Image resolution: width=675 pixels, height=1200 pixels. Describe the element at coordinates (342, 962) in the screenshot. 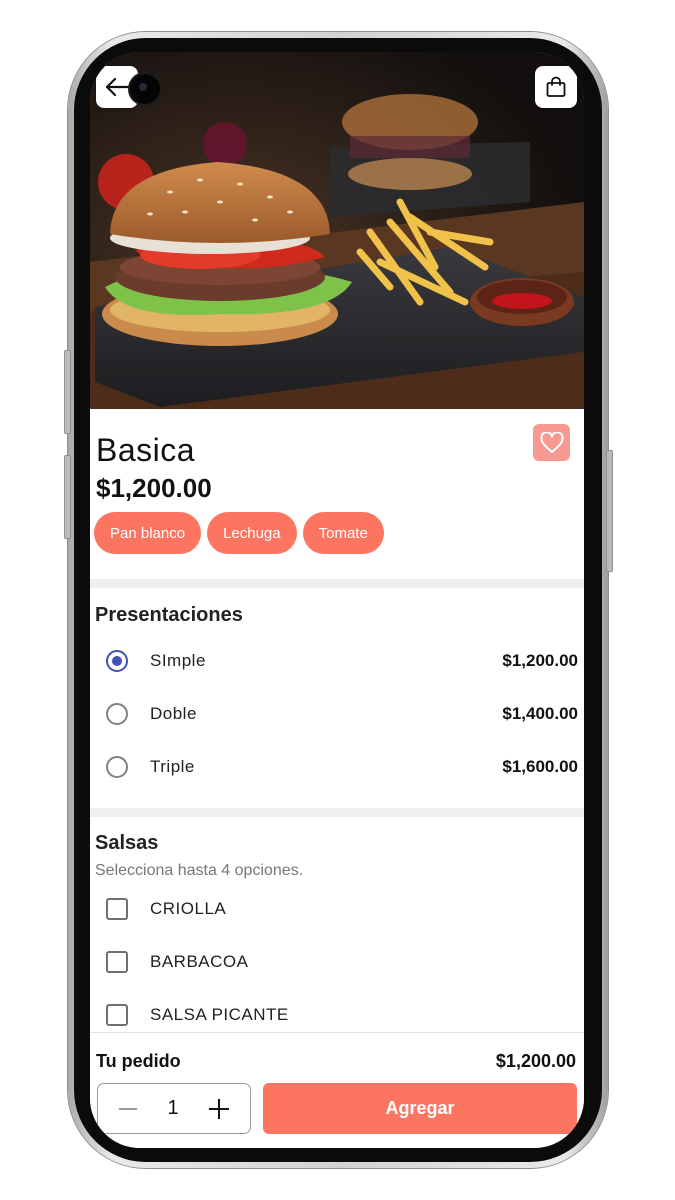

I see `sauce-option: BARBACOA` at that location.